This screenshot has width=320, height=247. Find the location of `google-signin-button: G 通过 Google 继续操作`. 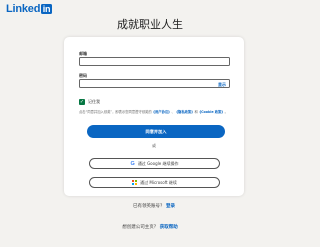

google-signin-button: G 通过 Google 继续操作 is located at coordinates (154, 163).